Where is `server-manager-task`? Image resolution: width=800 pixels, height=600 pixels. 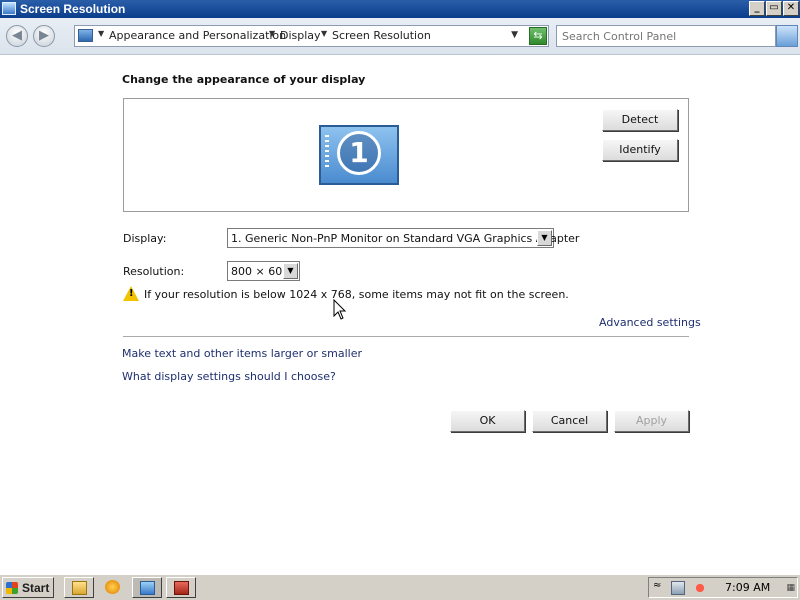 server-manager-task is located at coordinates (181, 587).